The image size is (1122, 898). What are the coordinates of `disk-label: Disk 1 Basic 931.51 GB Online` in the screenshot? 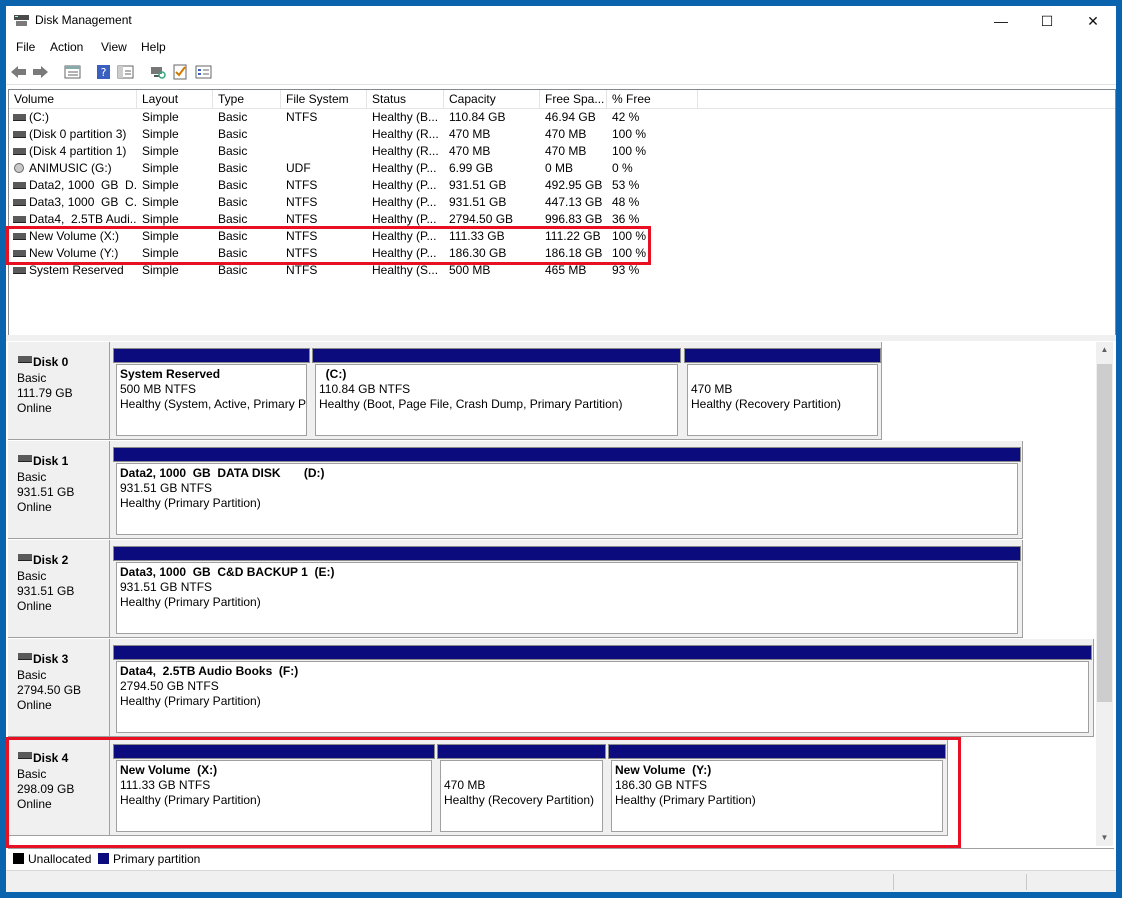 It's located at (59, 490).